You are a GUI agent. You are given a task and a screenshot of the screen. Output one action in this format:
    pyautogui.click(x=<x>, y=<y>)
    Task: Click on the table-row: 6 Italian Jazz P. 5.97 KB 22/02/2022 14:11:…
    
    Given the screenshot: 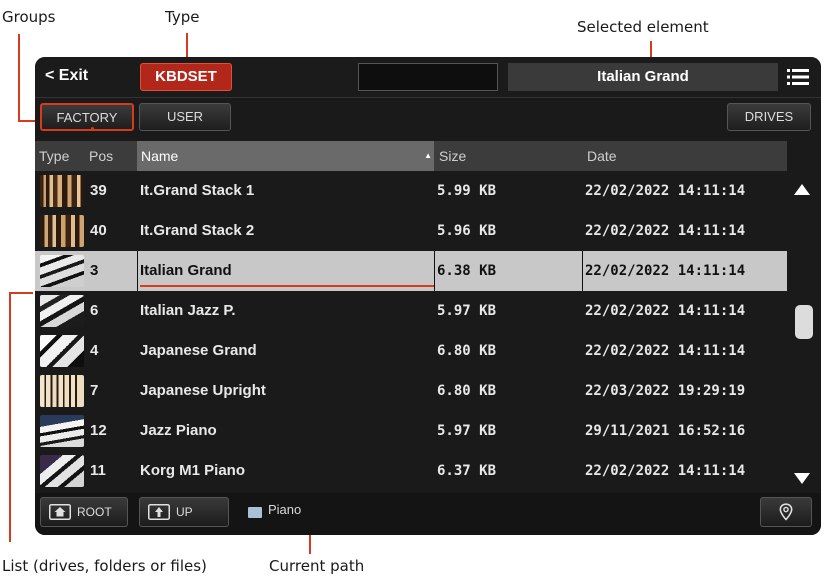 What is the action you would take?
    pyautogui.click(x=411, y=311)
    